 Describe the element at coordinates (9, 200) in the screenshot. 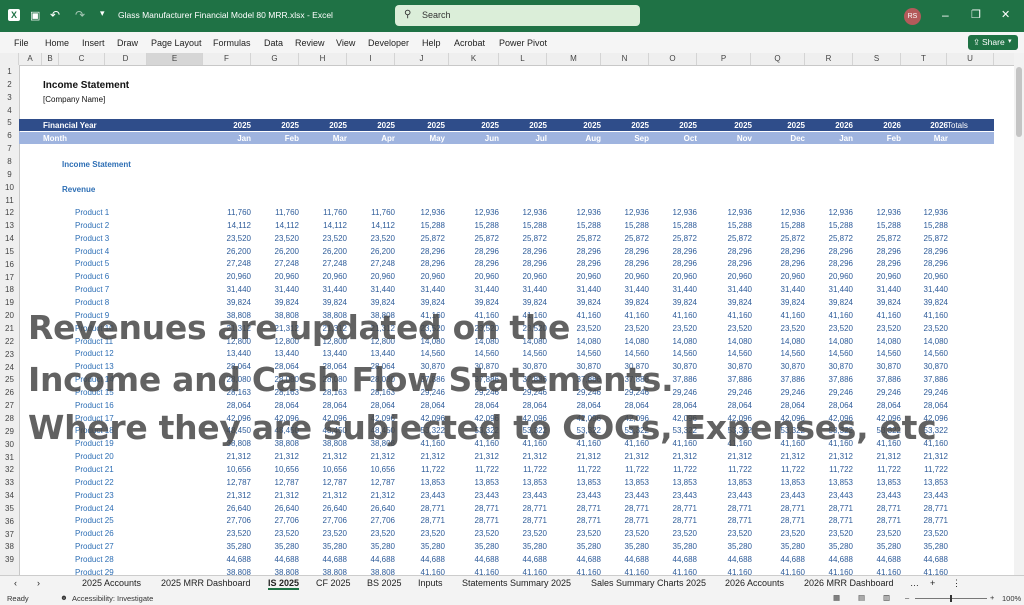

I see `row-header: 11` at that location.